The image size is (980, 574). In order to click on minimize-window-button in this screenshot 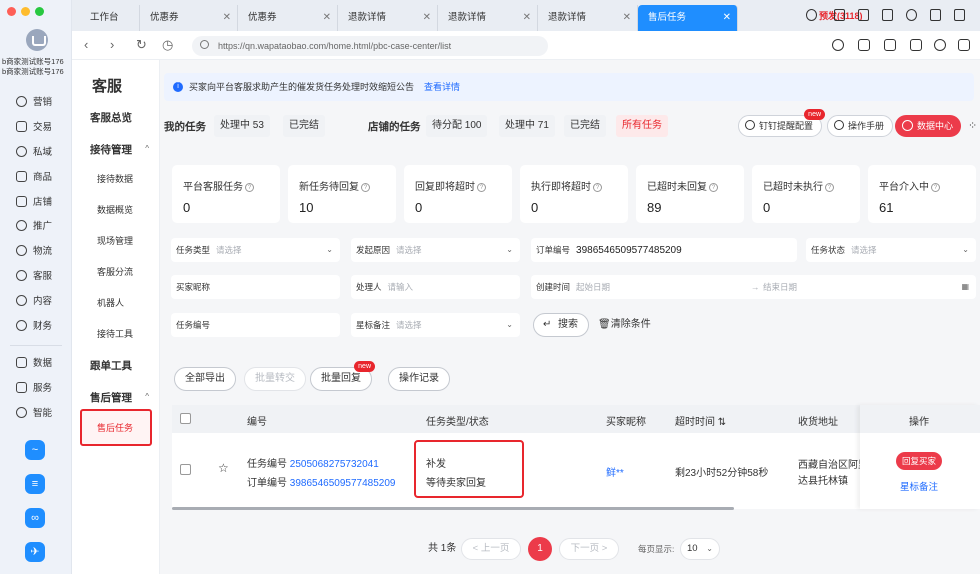, I will do `click(25, 11)`.